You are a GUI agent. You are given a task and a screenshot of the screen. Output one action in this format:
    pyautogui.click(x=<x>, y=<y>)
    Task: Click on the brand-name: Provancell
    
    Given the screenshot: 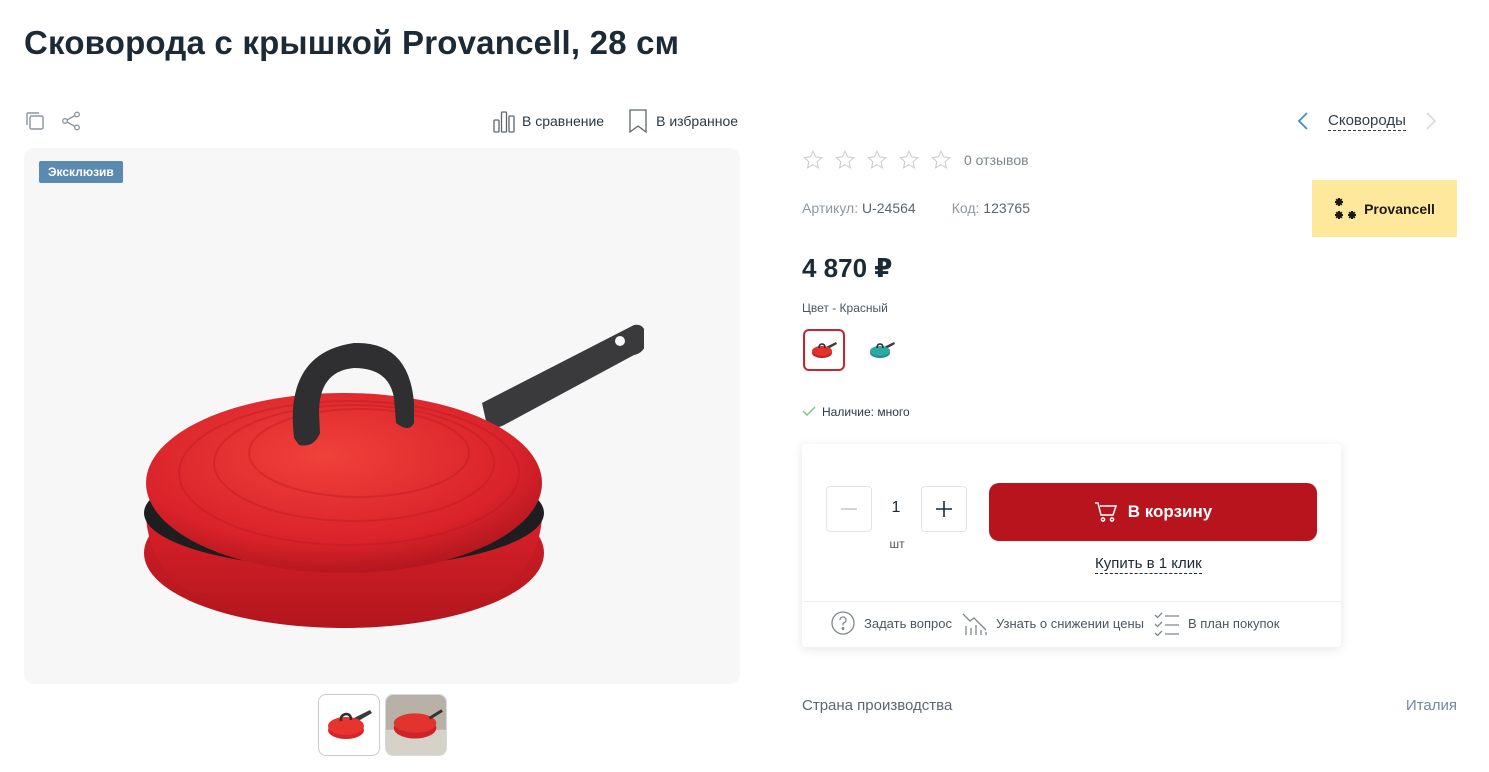 What is the action you would take?
    pyautogui.click(x=1399, y=208)
    